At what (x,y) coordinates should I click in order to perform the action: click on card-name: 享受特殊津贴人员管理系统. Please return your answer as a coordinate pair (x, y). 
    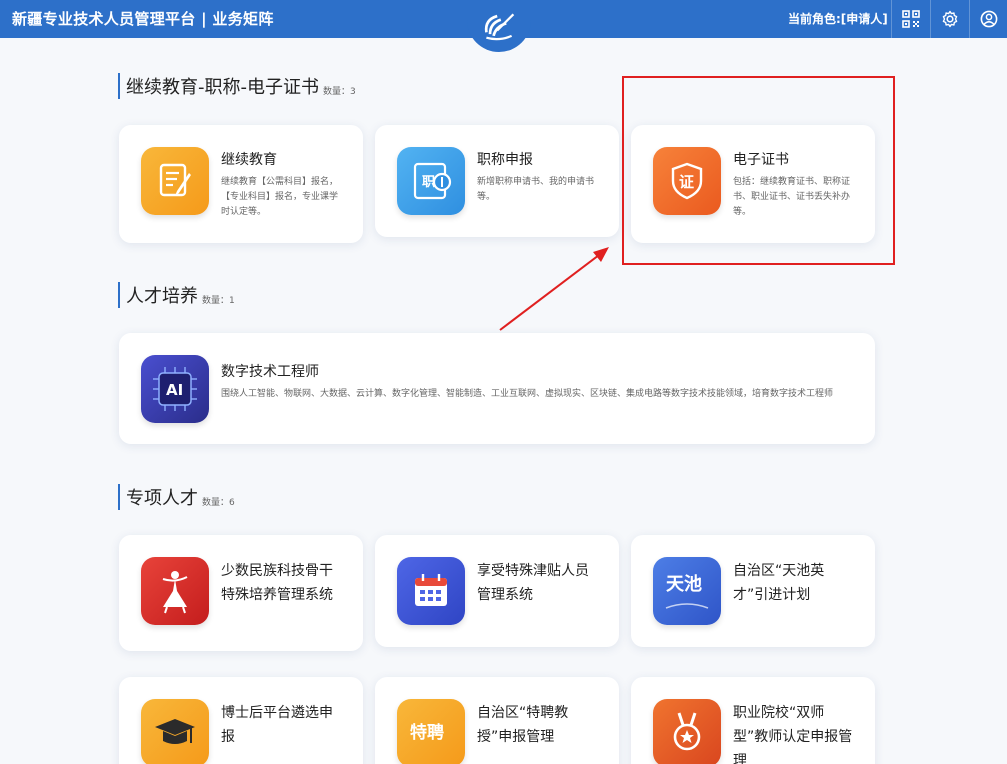
    Looking at the image, I should click on (533, 583).